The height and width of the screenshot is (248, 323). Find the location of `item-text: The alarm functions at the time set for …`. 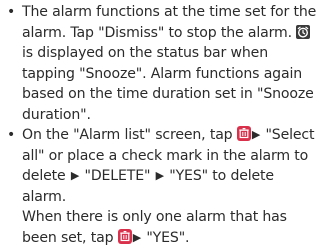

item-text: The alarm functions at the time set for … is located at coordinates (169, 22).